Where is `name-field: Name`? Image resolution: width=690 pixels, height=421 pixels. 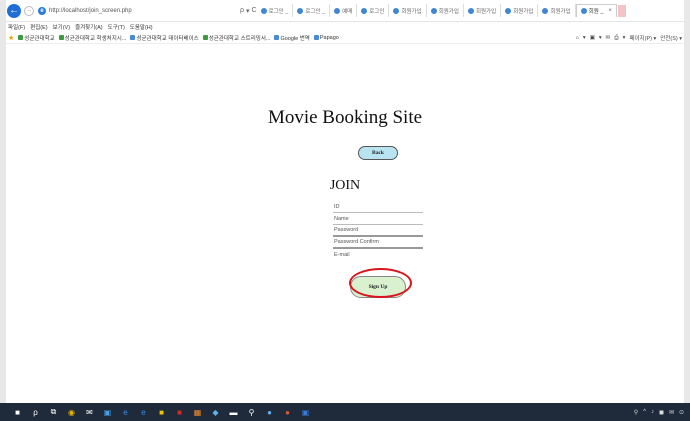 name-field: Name is located at coordinates (378, 219).